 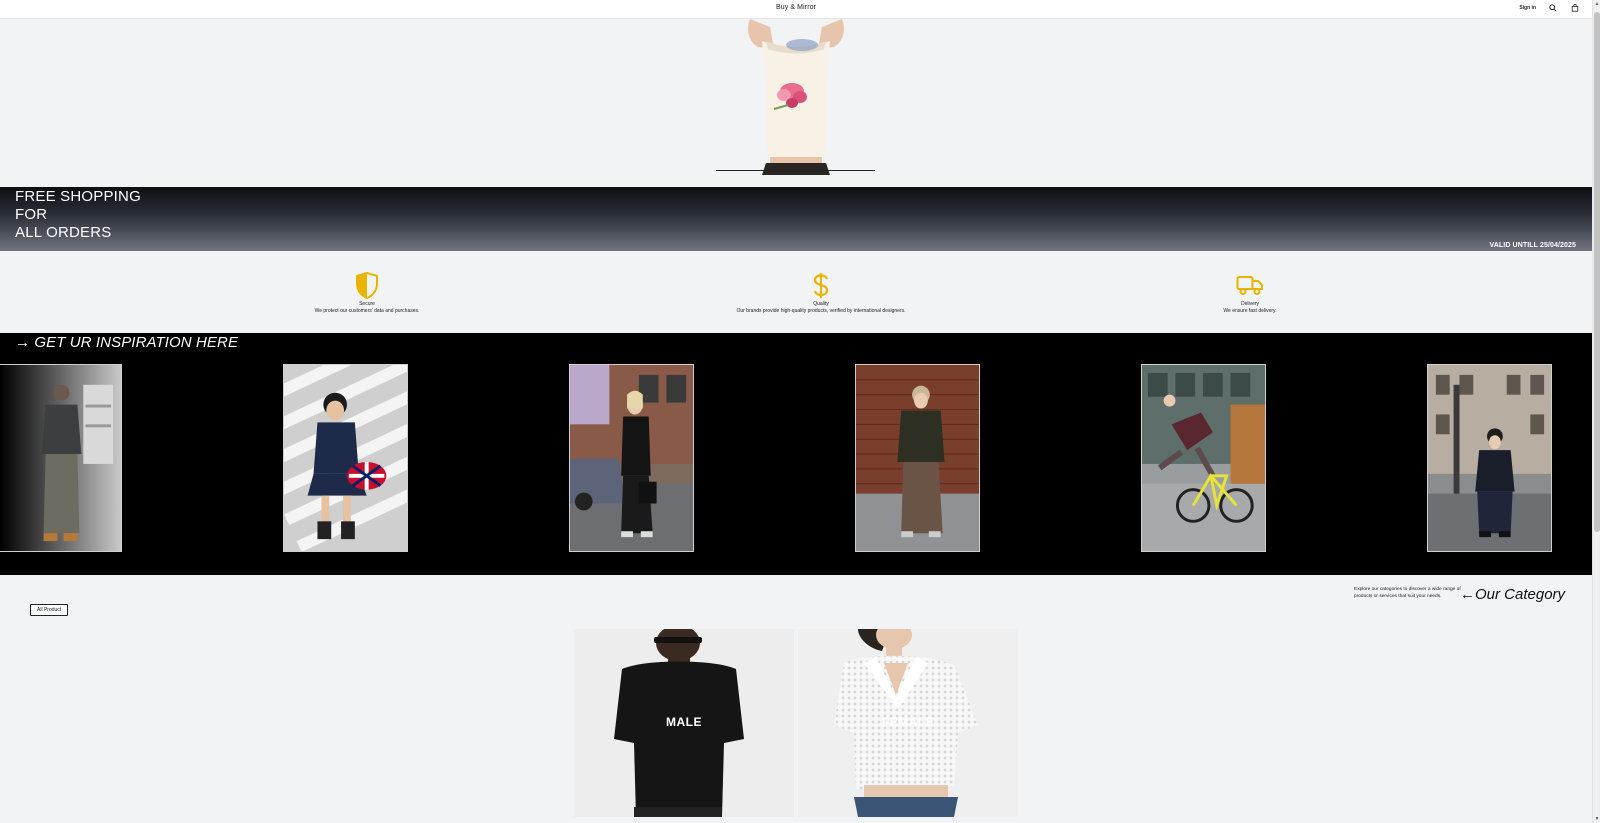 I want to click on page-scrollbar: ▲ ▼, so click(x=1596, y=411).